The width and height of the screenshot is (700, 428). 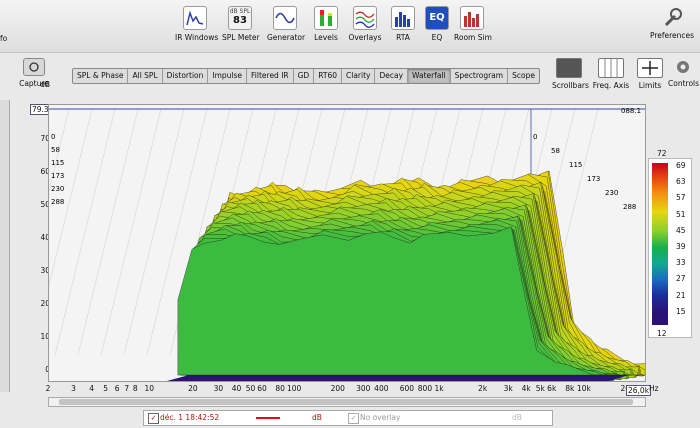 What do you see at coordinates (660, 244) in the screenshot?
I see `color-scale-bar` at bounding box center [660, 244].